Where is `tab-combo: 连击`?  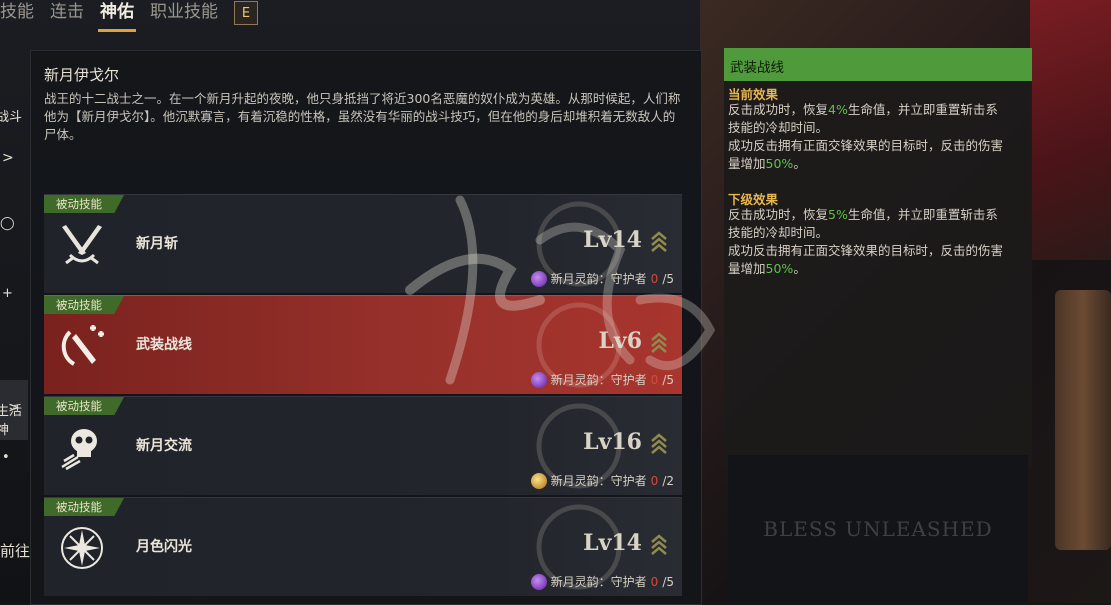
tab-combo: 连击 is located at coordinates (67, 16).